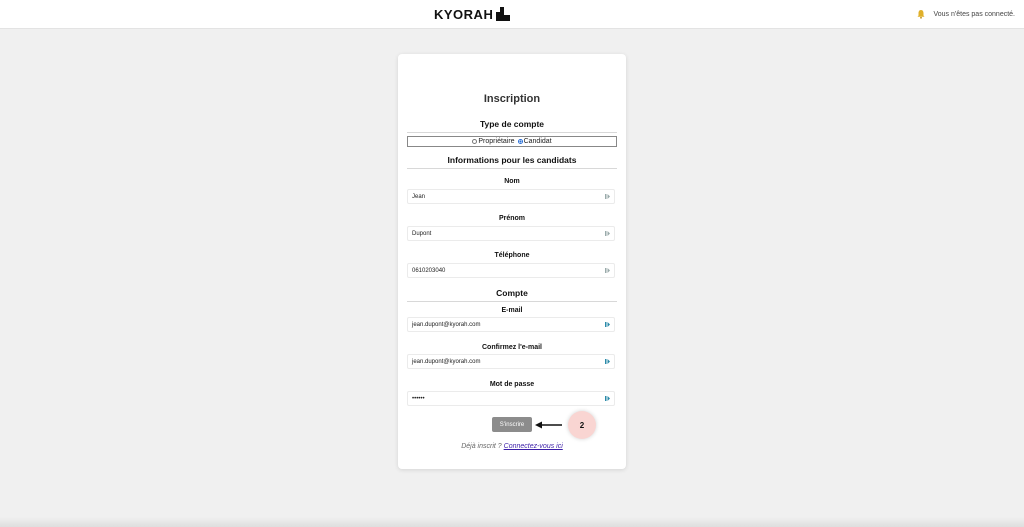  I want to click on prenom-value: Dupont, so click(422, 233).